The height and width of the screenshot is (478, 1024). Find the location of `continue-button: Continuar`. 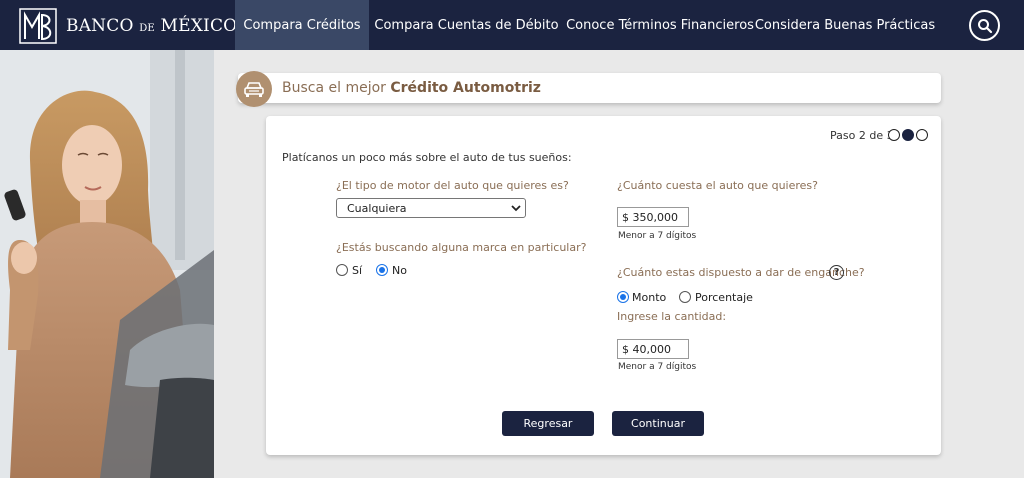

continue-button: Continuar is located at coordinates (658, 423).